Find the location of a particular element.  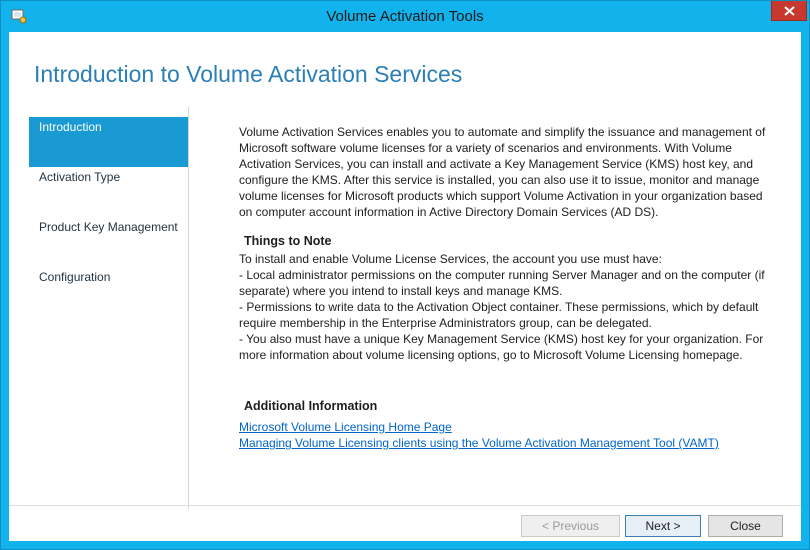

nav-item-introduction: Introduction is located at coordinates (108, 142).